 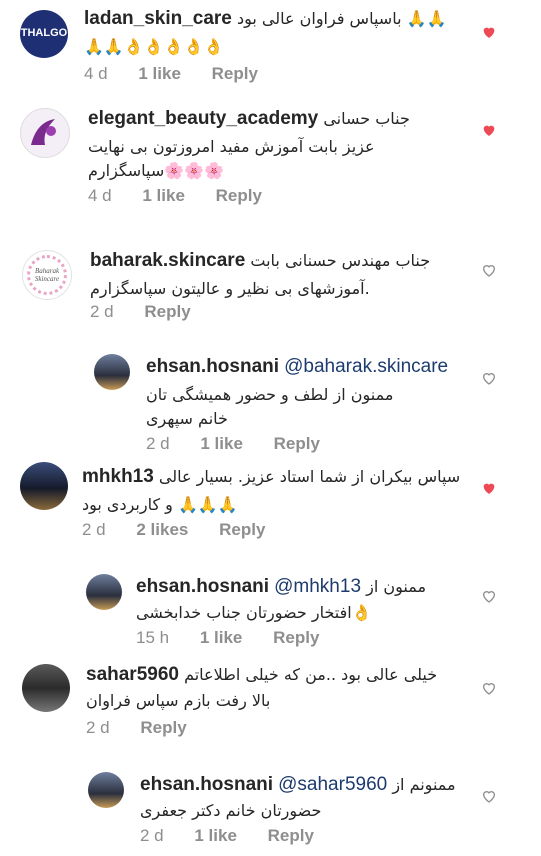 I want to click on username: mhkh13, so click(x=118, y=476).